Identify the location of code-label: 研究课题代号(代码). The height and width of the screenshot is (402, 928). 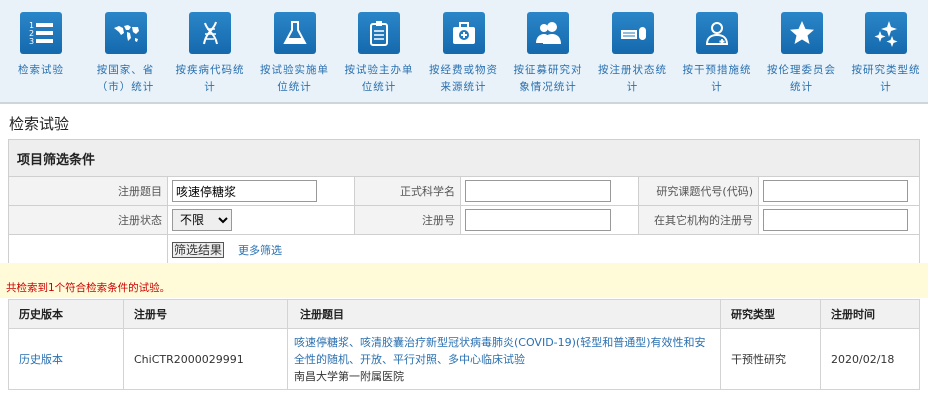
(698, 191).